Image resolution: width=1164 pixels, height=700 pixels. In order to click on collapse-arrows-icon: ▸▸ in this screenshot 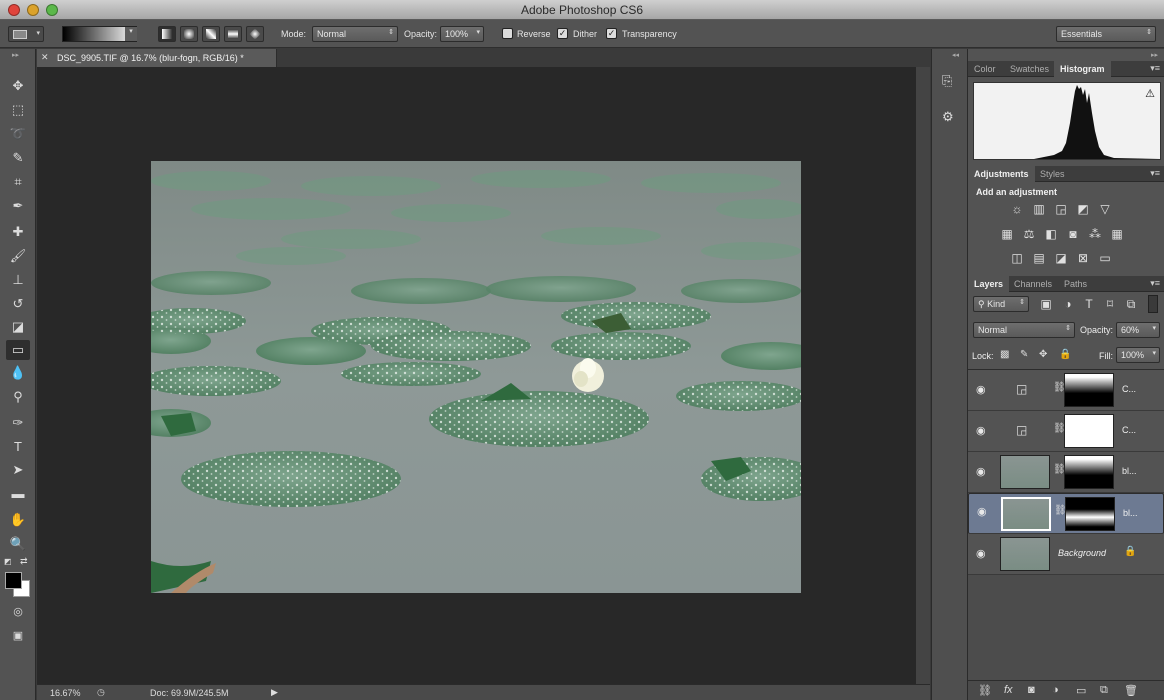, I will do `click(15, 55)`.